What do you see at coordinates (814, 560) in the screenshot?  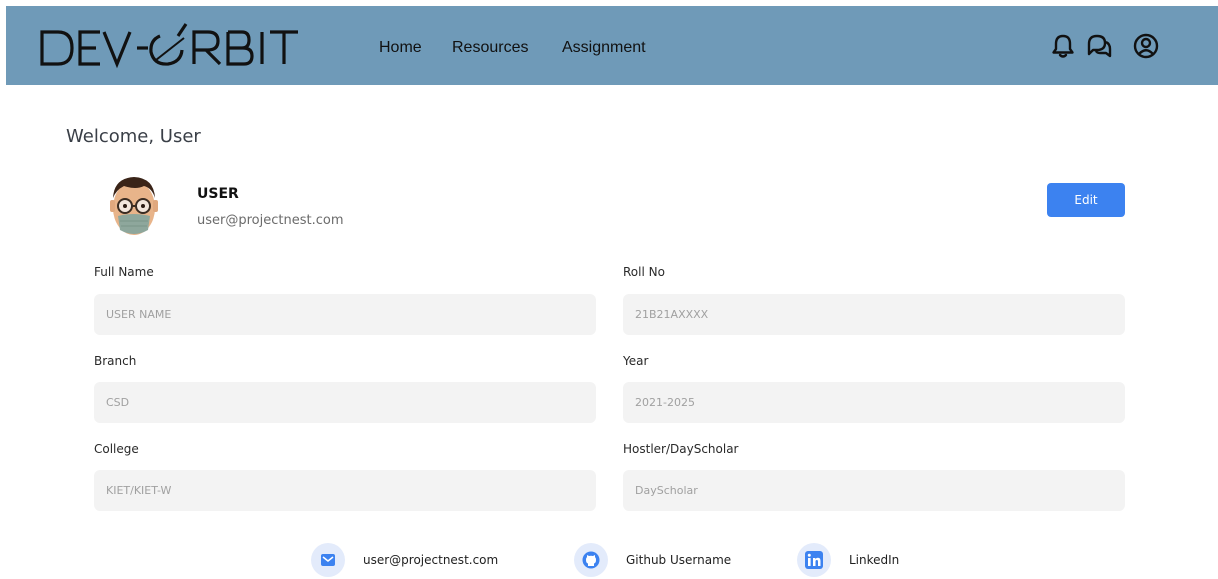 I see `linkedin-icon` at bounding box center [814, 560].